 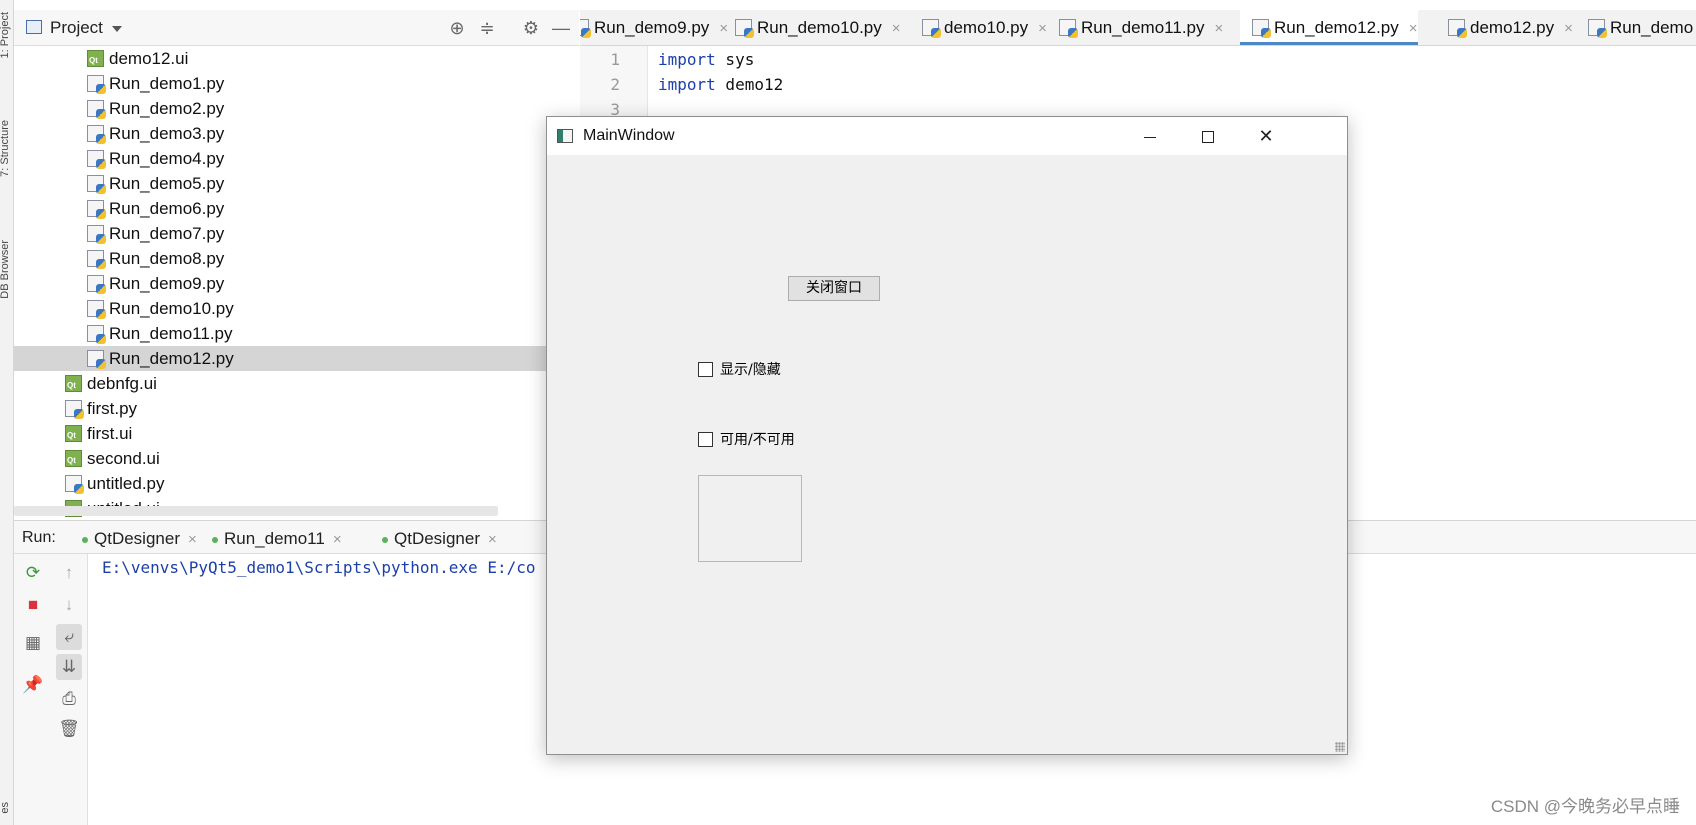 I want to click on gear-icon: ⚙, so click(x=531, y=28).